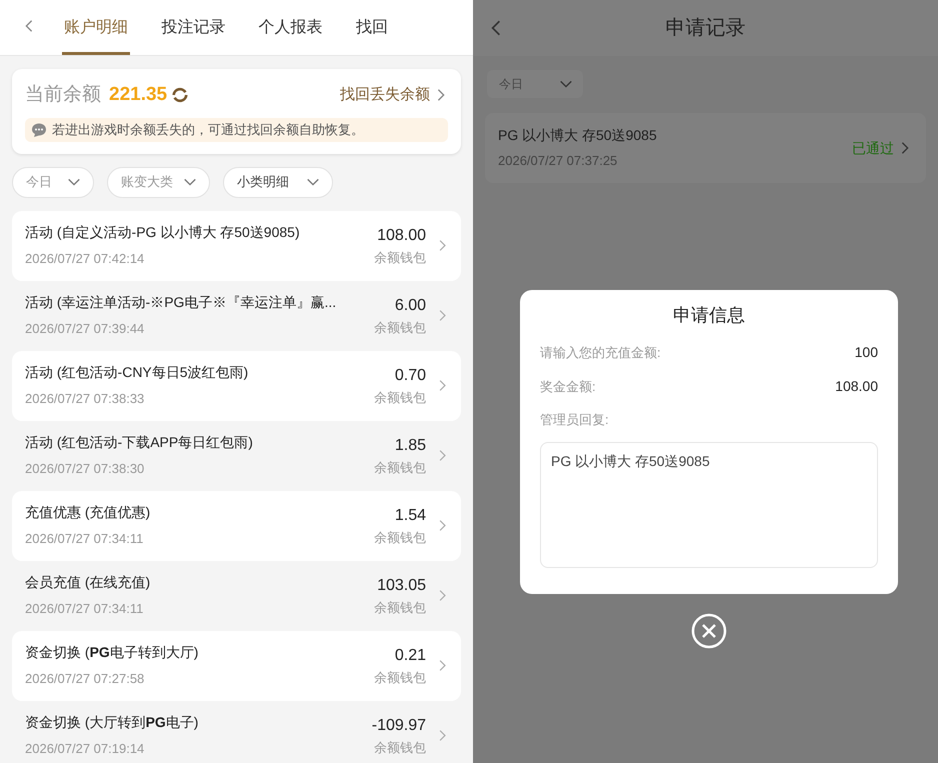 Image resolution: width=938 pixels, height=763 pixels. I want to click on page-title: 申请记录, so click(706, 28).